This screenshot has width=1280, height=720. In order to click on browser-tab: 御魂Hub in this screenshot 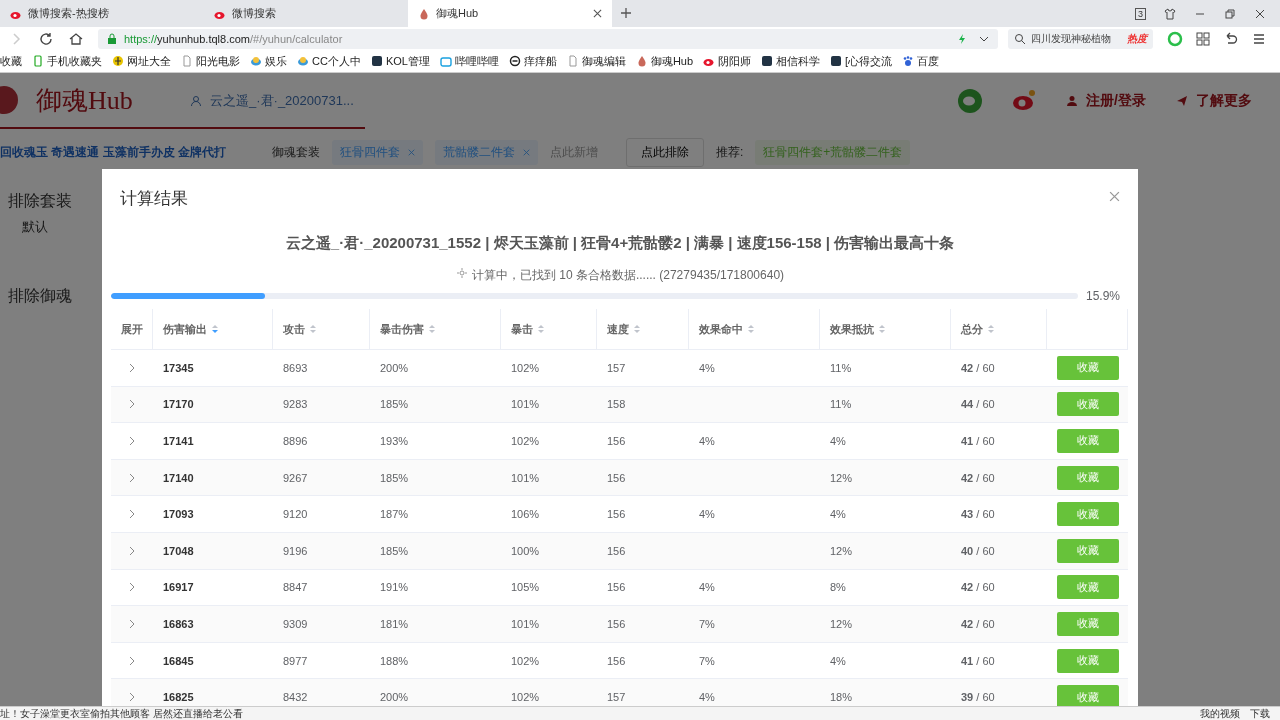, I will do `click(510, 13)`.